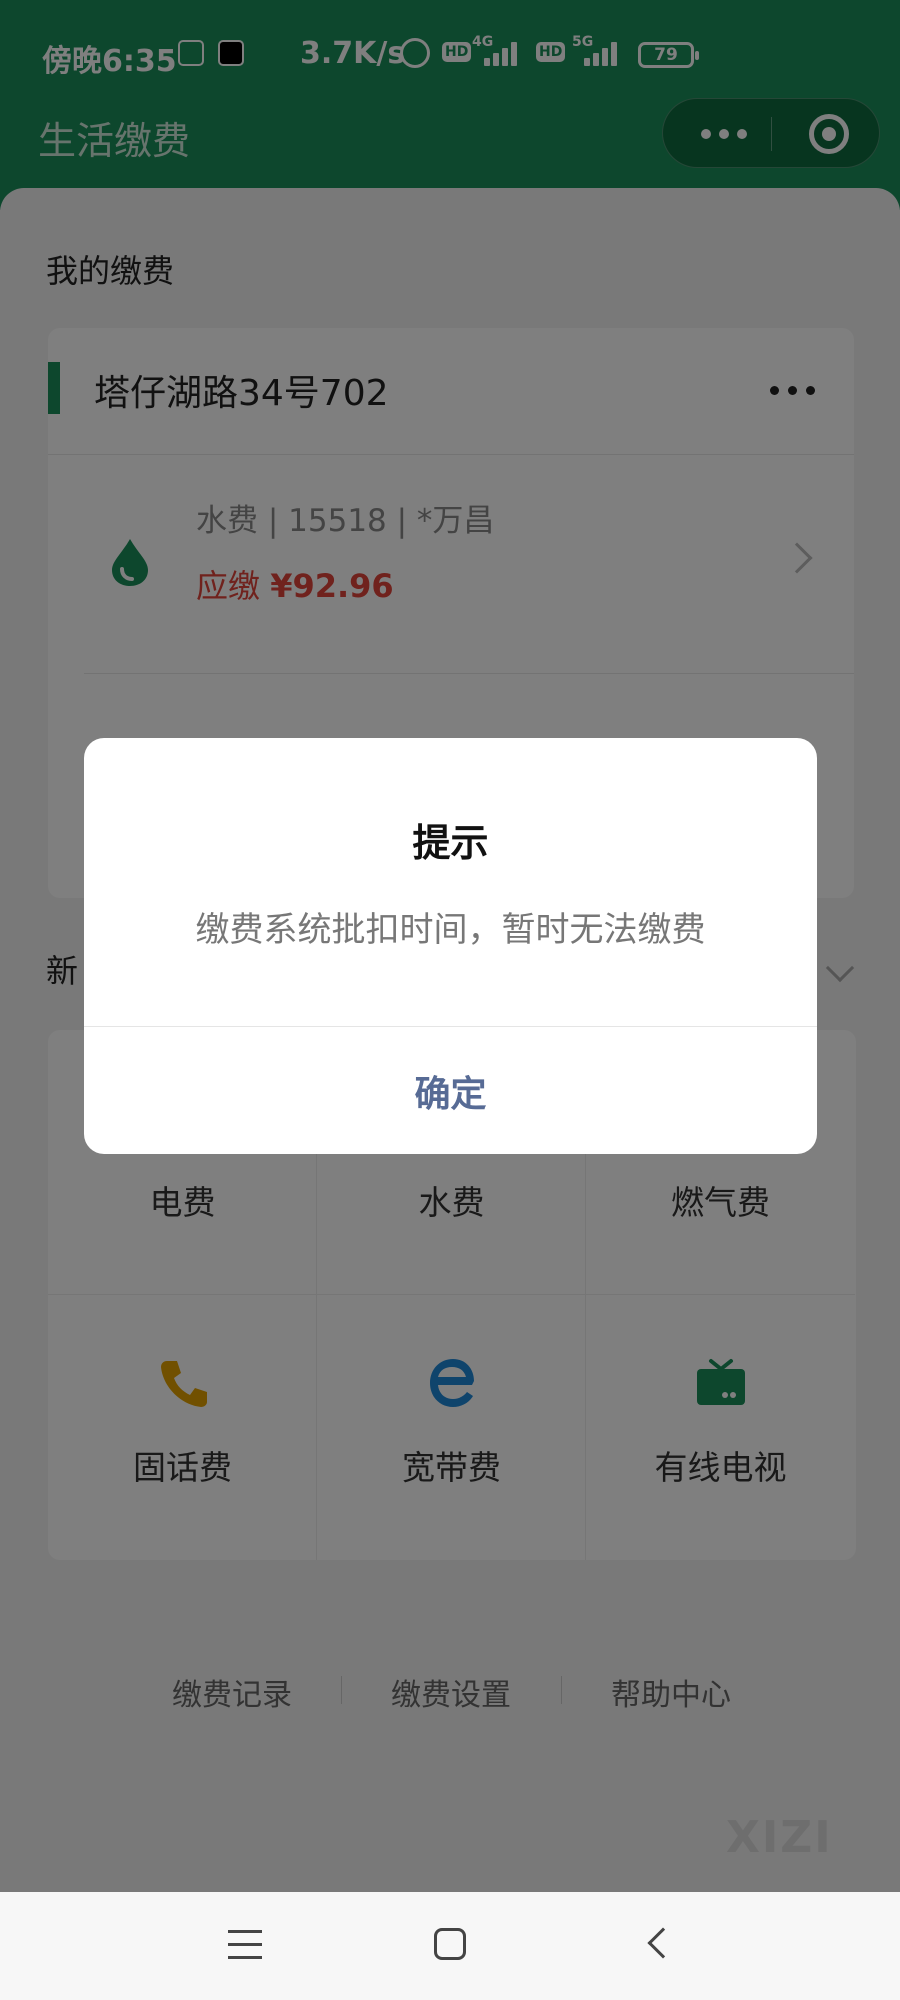  Describe the element at coordinates (245, 1945) in the screenshot. I see `menu-icon` at that location.